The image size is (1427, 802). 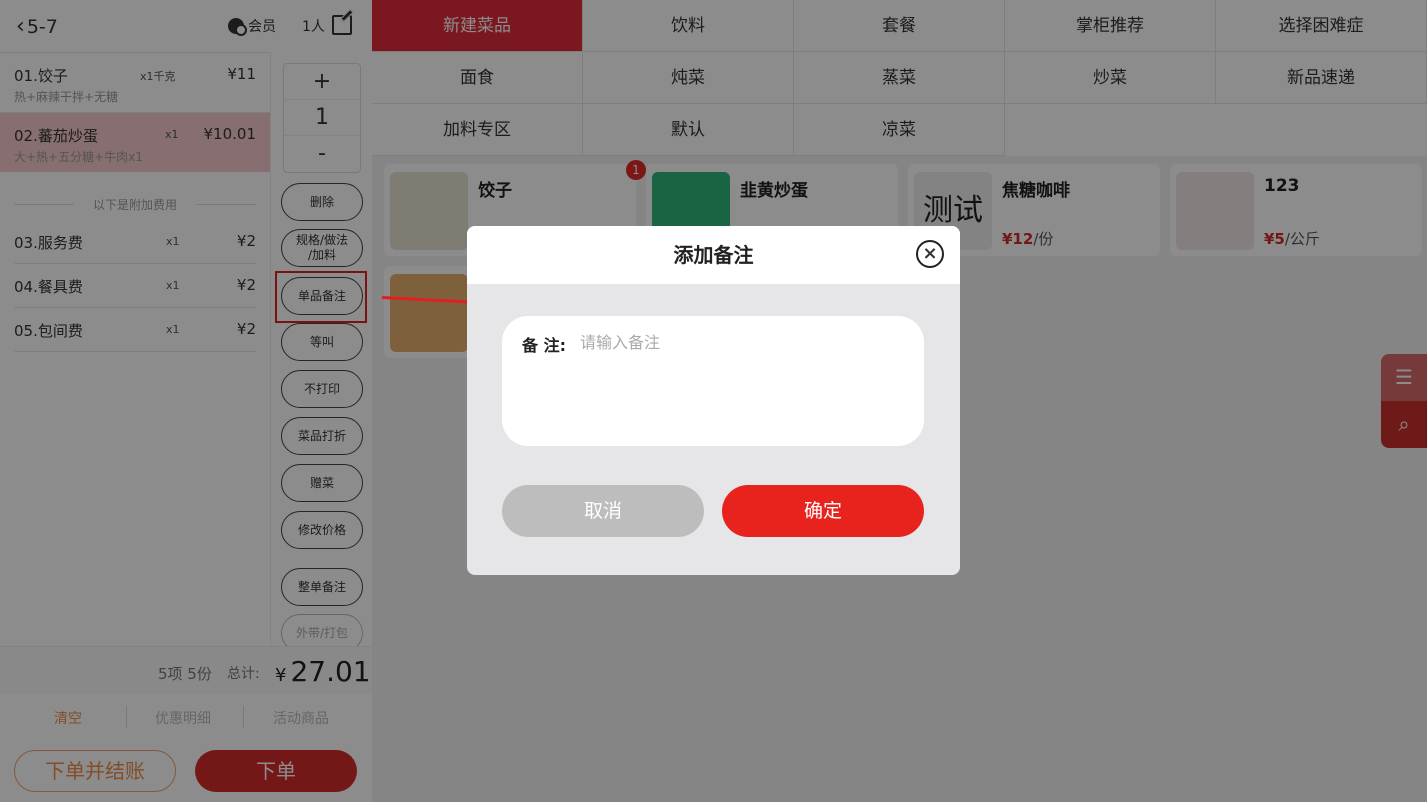 What do you see at coordinates (930, 254) in the screenshot?
I see `close-icon: ×` at bounding box center [930, 254].